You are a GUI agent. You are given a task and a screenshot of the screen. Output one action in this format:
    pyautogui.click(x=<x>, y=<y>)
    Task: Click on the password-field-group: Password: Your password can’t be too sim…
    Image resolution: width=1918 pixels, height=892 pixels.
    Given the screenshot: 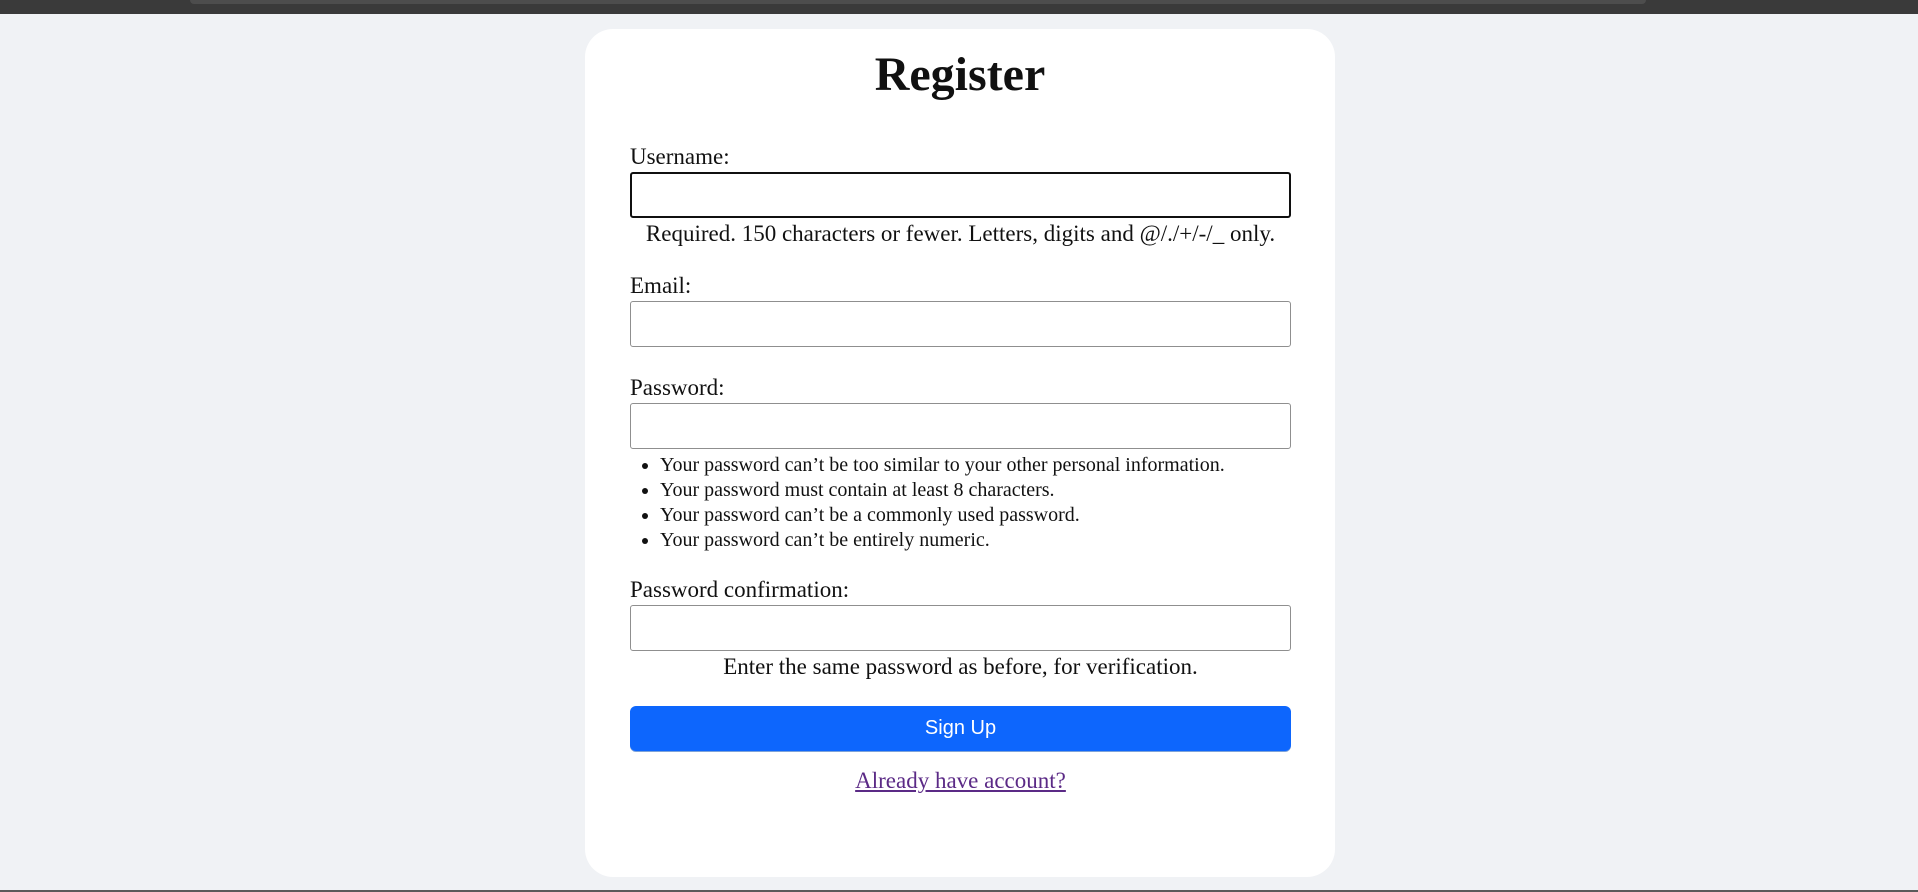 What is the action you would take?
    pyautogui.click(x=960, y=464)
    